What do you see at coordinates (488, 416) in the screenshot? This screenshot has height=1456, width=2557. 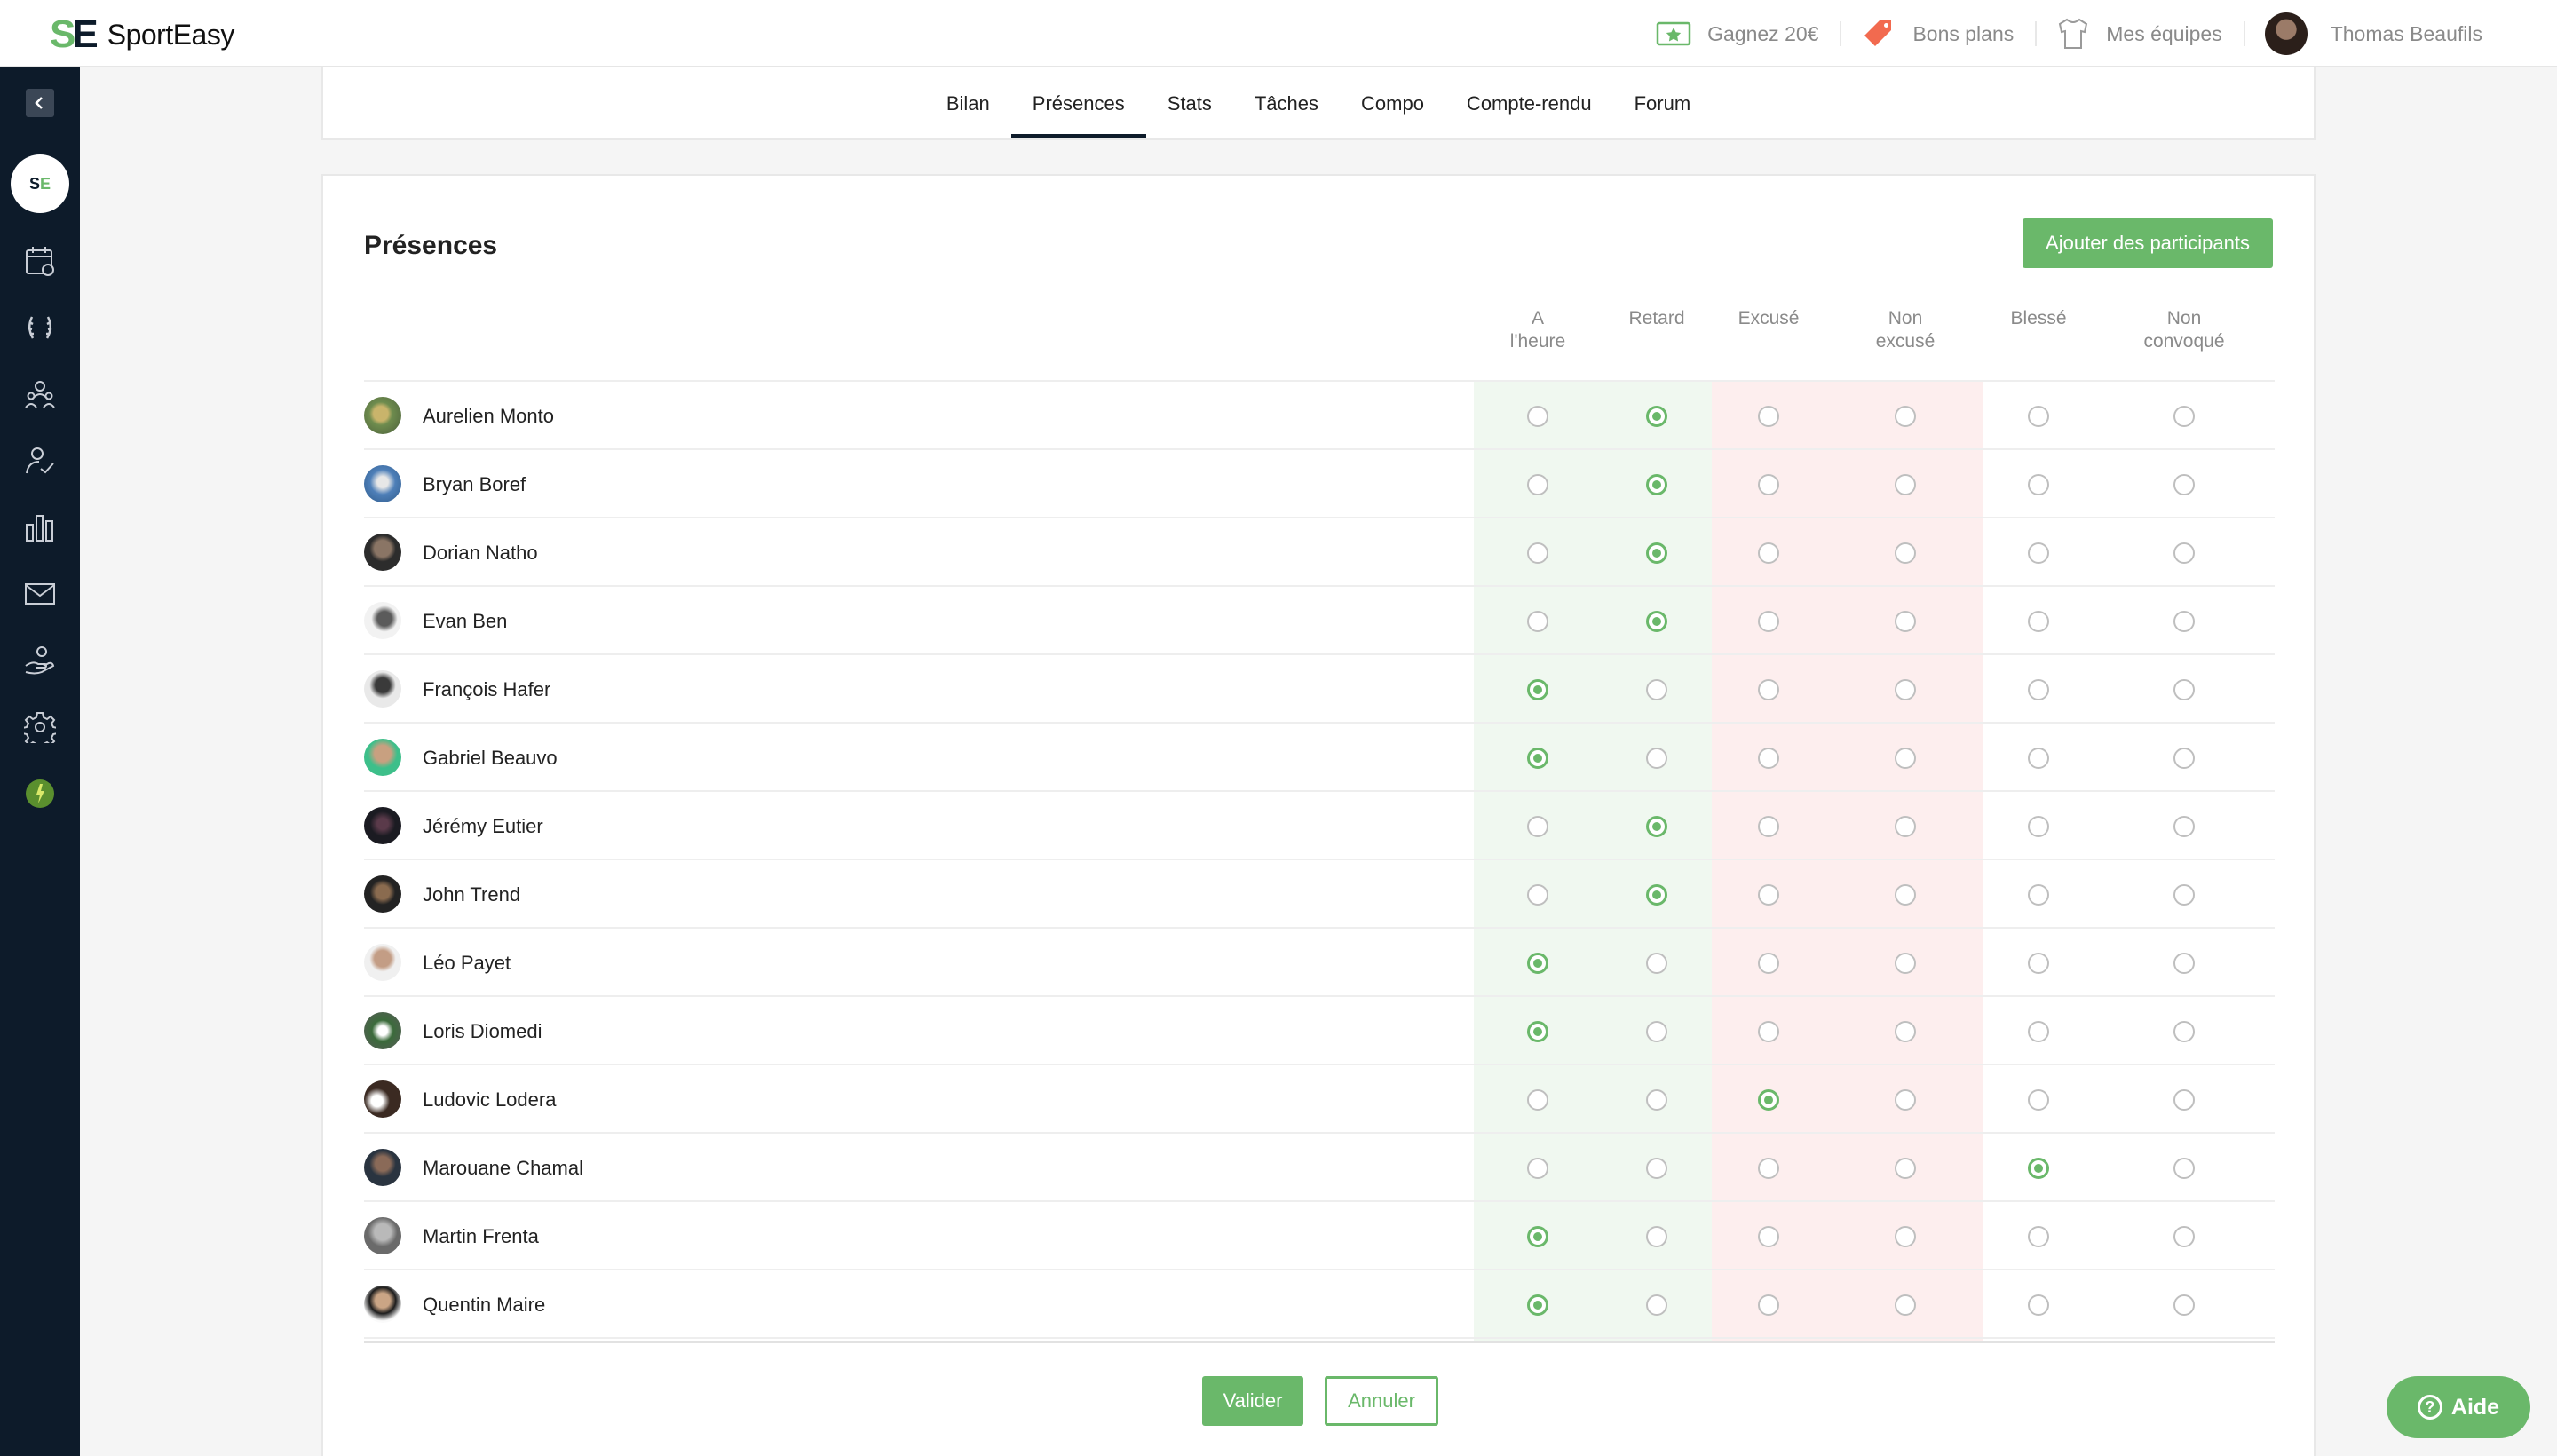 I see `player-name: Aurelien Monto` at bounding box center [488, 416].